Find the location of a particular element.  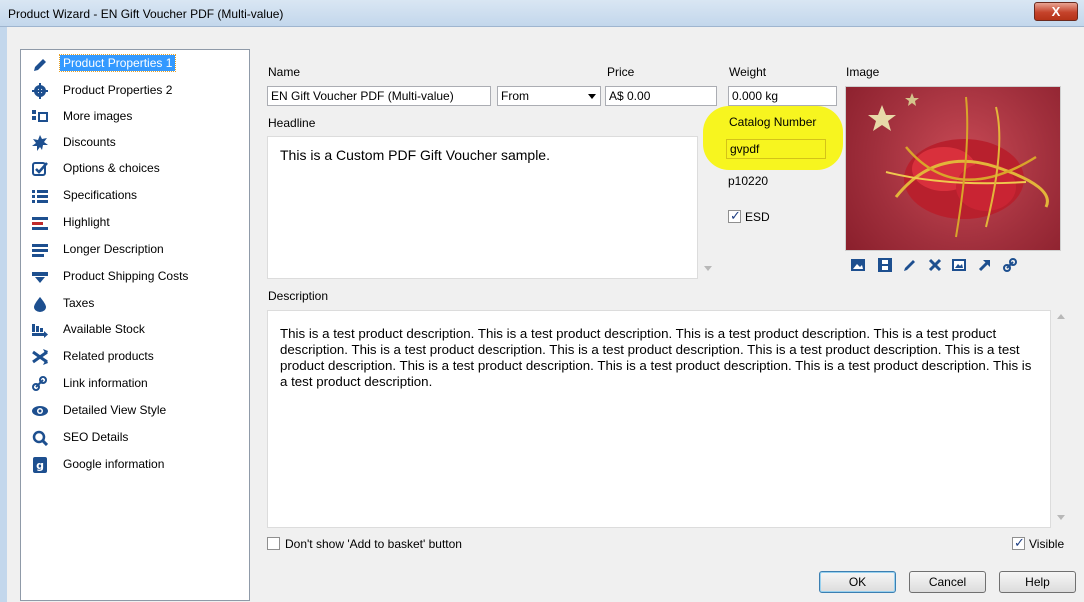

hide-basket-checkbox is located at coordinates (273, 543).